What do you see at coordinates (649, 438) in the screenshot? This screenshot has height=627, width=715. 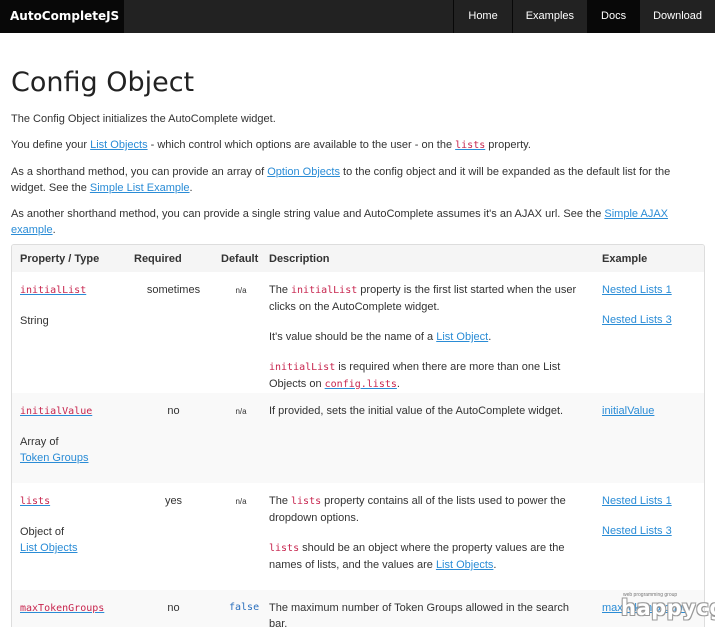 I see `example-cell: initialValue` at bounding box center [649, 438].